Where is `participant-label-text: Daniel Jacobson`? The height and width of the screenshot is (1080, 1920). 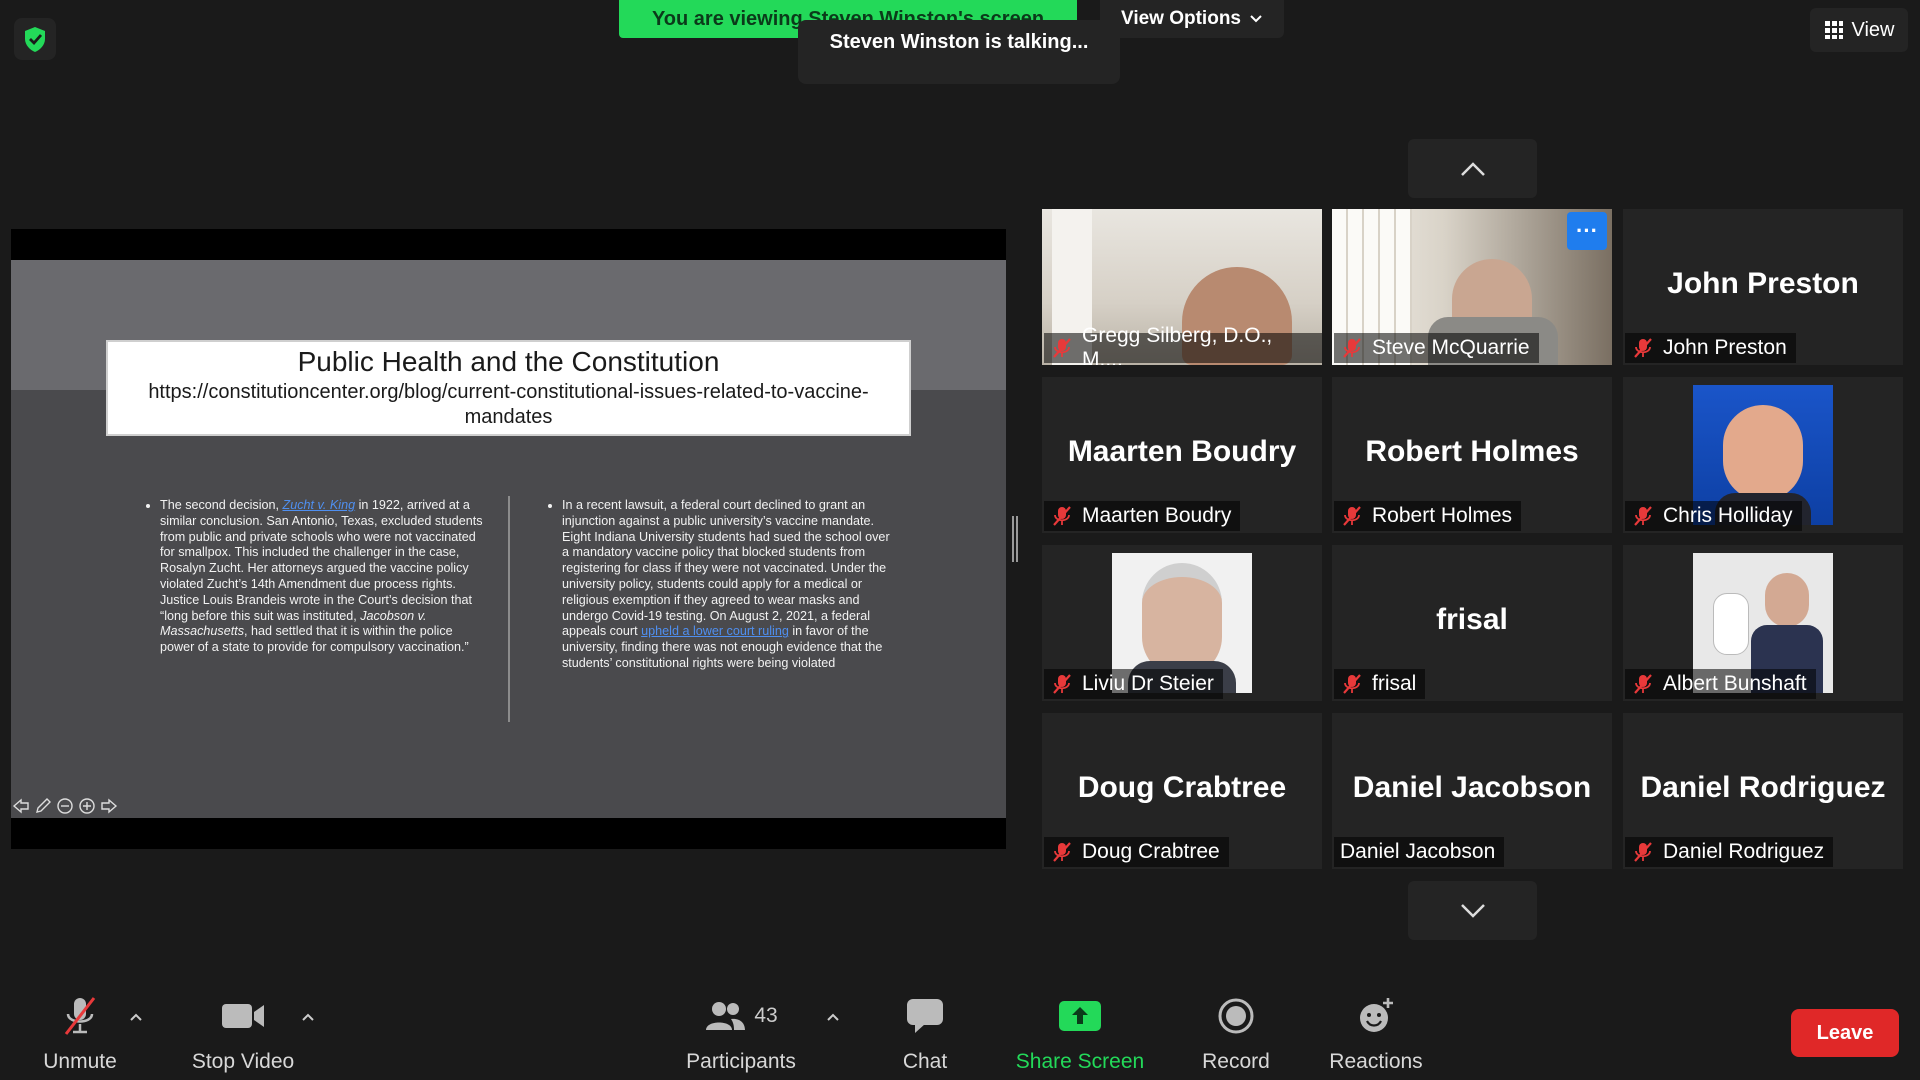 participant-label-text: Daniel Jacobson is located at coordinates (1418, 851).